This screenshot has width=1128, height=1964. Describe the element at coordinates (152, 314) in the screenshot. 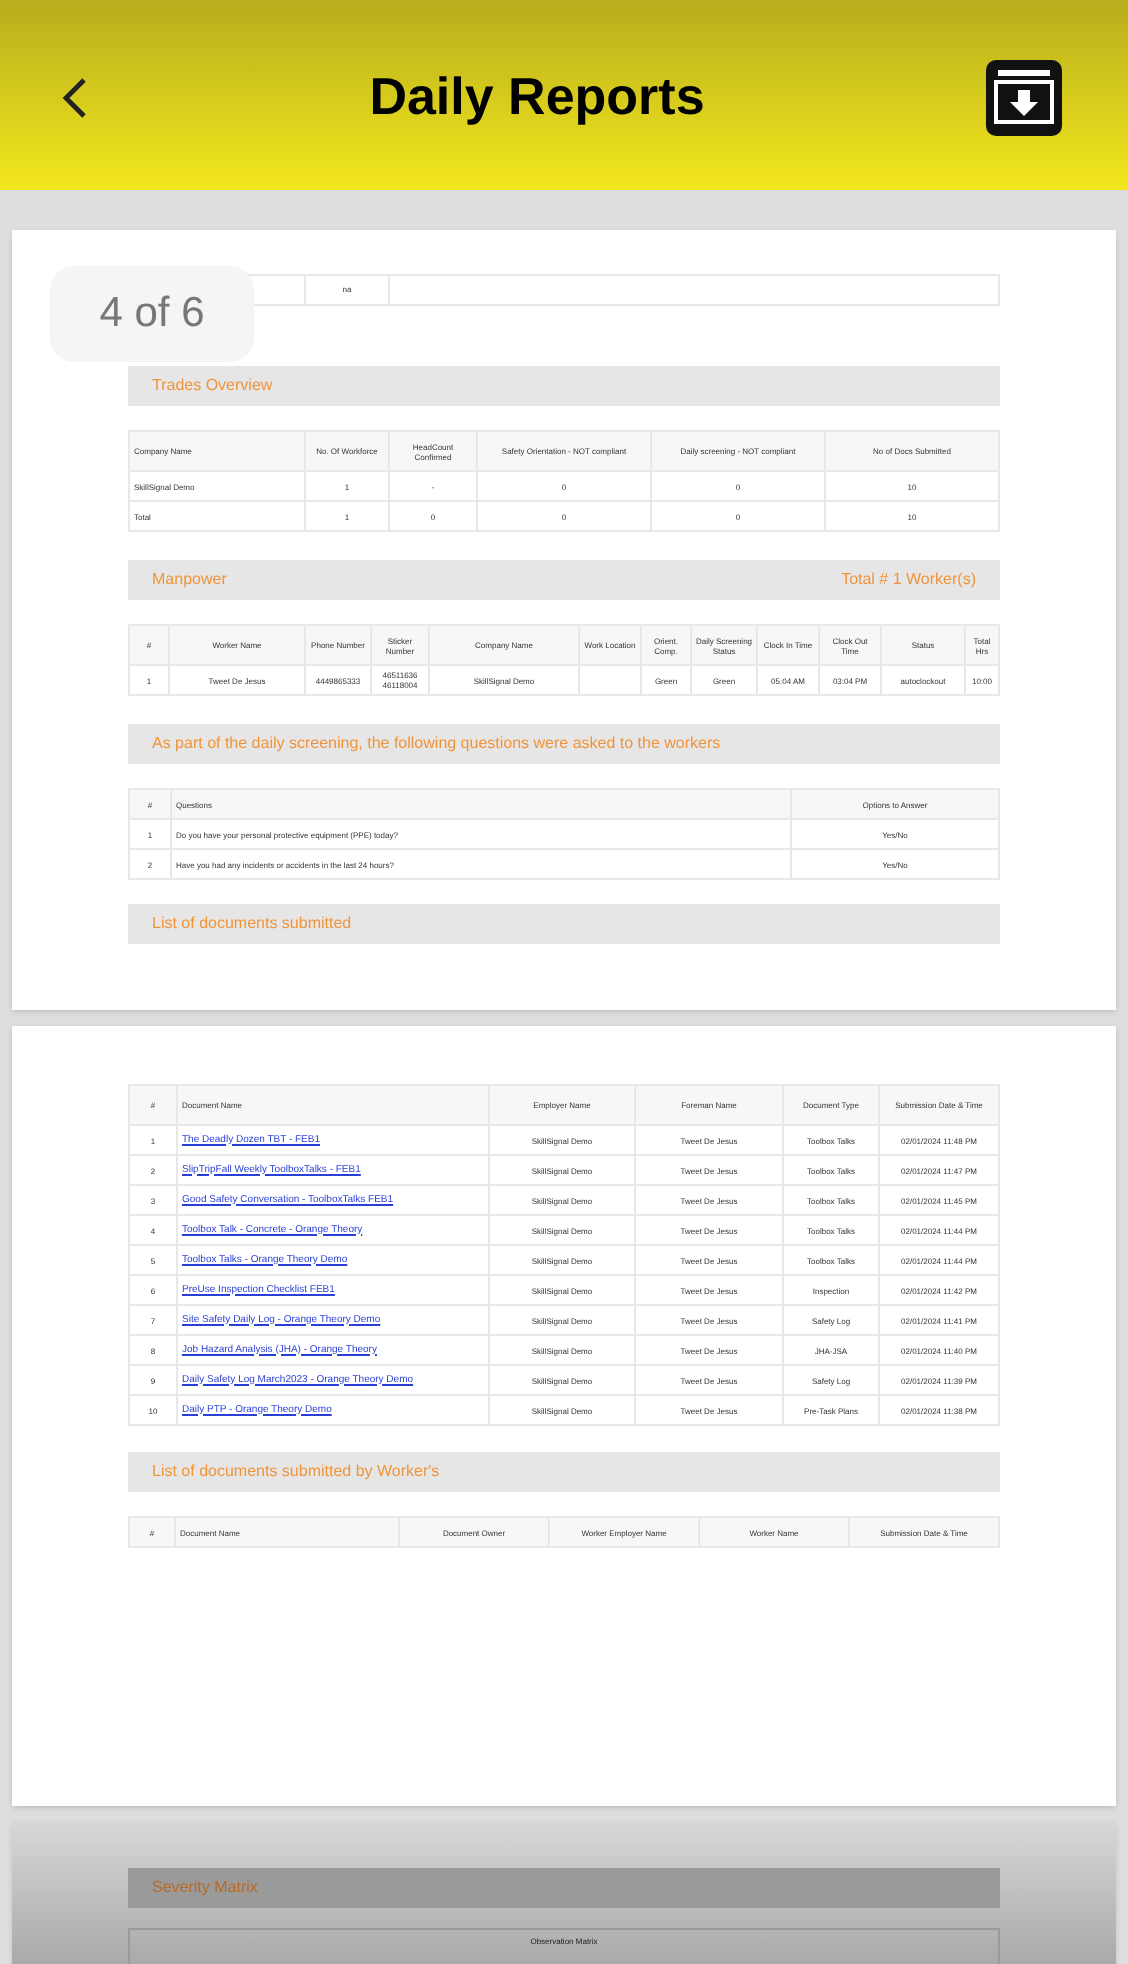

I see `page-indicator: 4 of 6` at that location.